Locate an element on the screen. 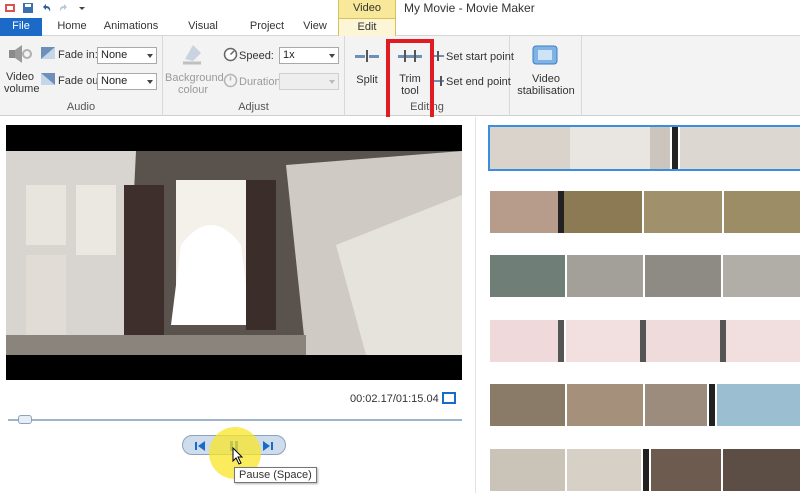 This screenshot has height=493, width=800. stabilisation-group: Video stabilisation is located at coordinates (546, 76).